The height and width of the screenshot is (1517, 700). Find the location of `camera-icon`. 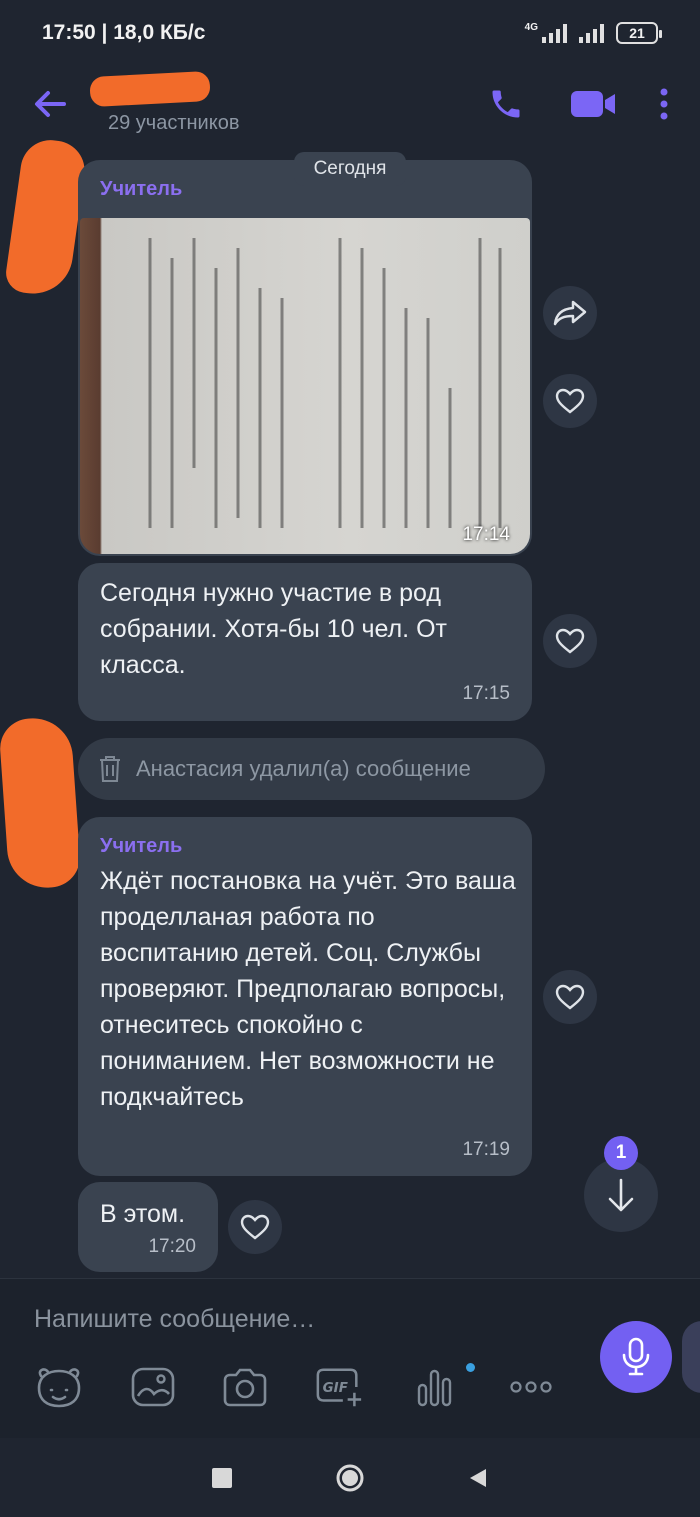

camera-icon is located at coordinates (245, 1387).